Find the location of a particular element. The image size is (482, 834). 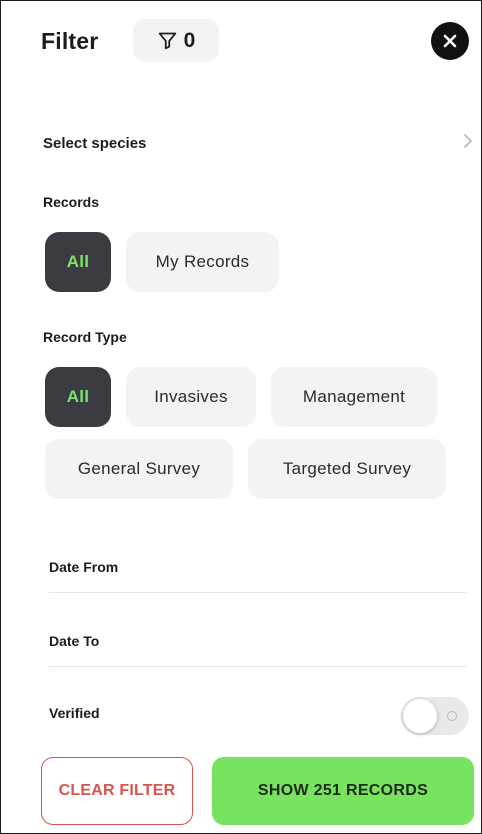

toggle-off-indicator-icon is located at coordinates (452, 716).